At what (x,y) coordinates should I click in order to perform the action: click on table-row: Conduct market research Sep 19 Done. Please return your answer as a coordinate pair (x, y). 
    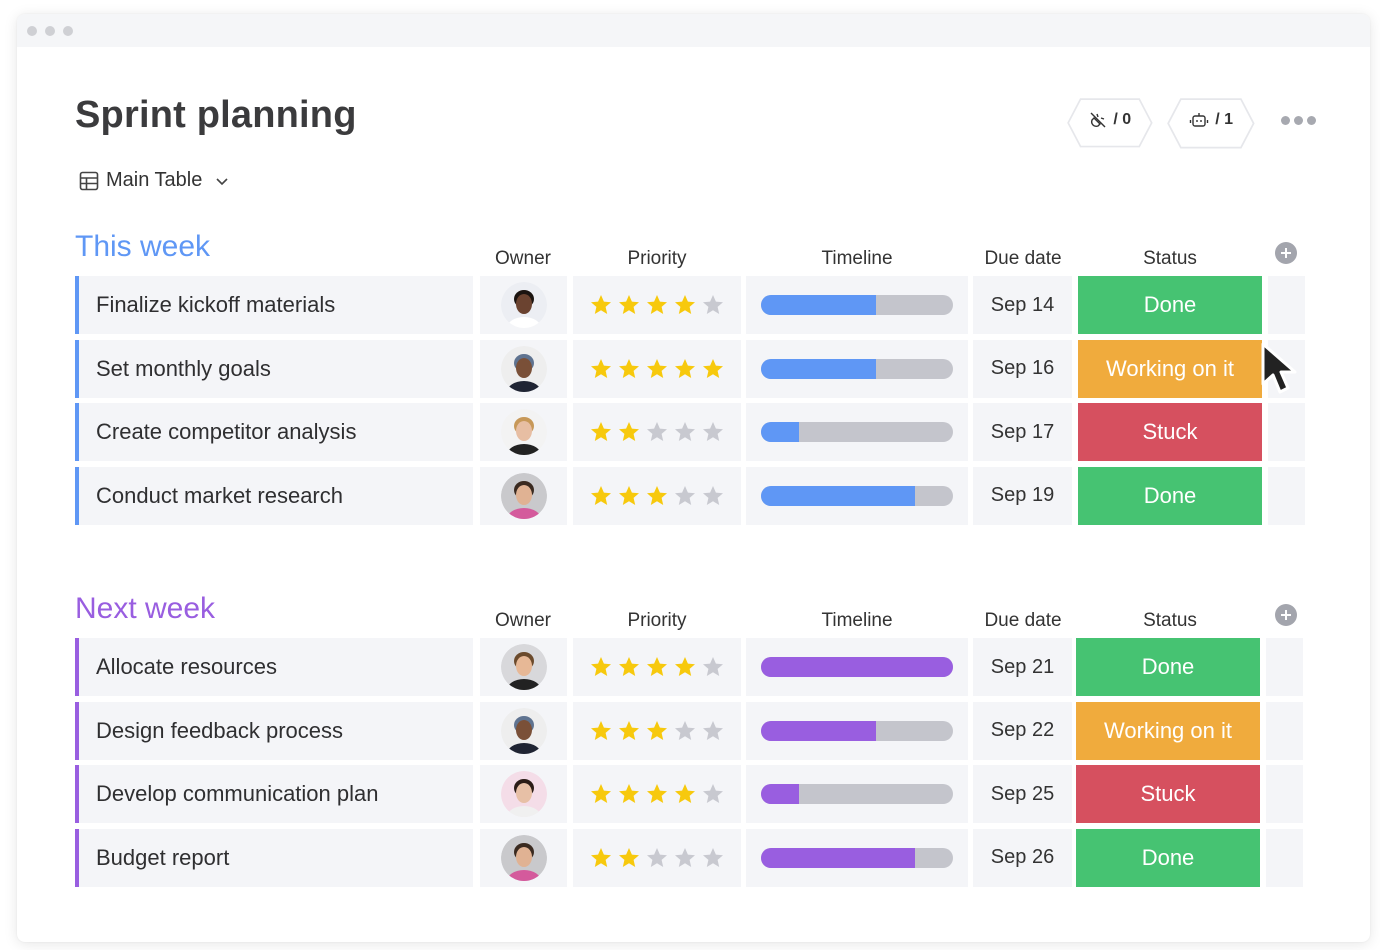
    Looking at the image, I should click on (695, 495).